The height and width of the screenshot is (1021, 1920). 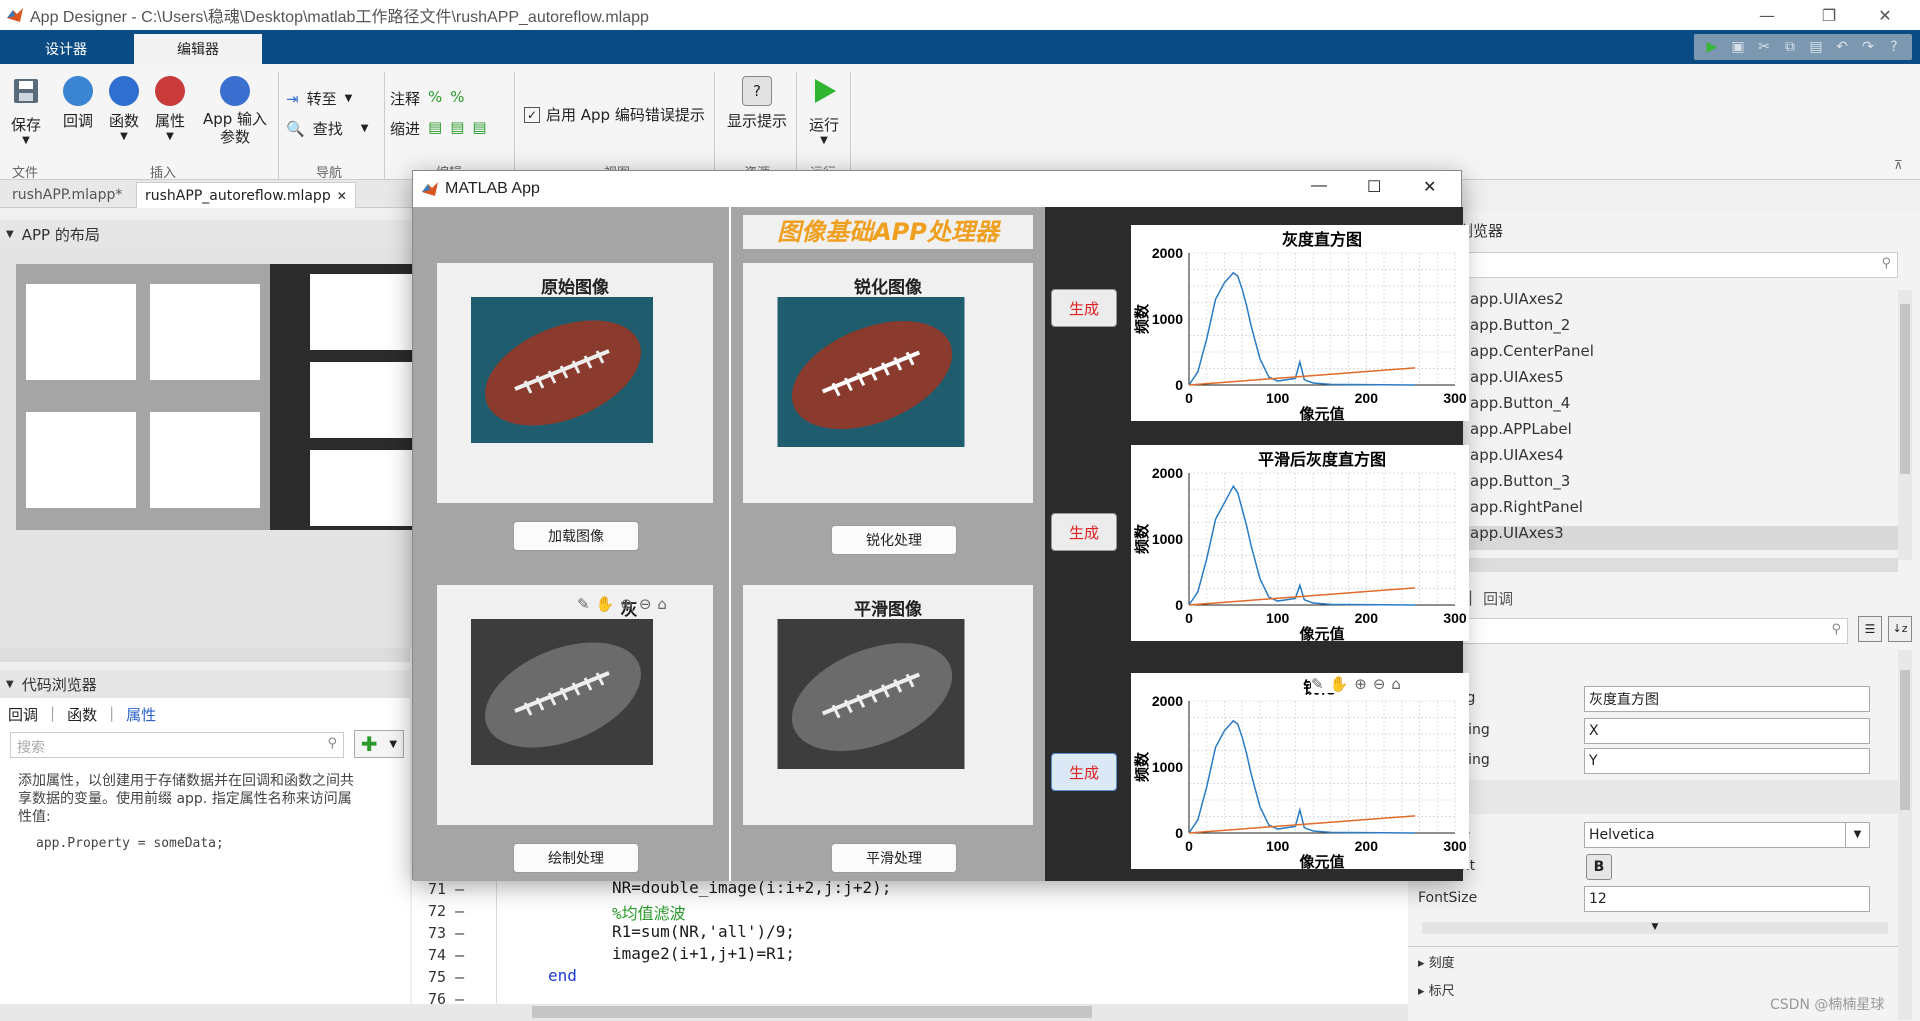 What do you see at coordinates (1790, 47) in the screenshot?
I see `copy-icon: ⧉` at bounding box center [1790, 47].